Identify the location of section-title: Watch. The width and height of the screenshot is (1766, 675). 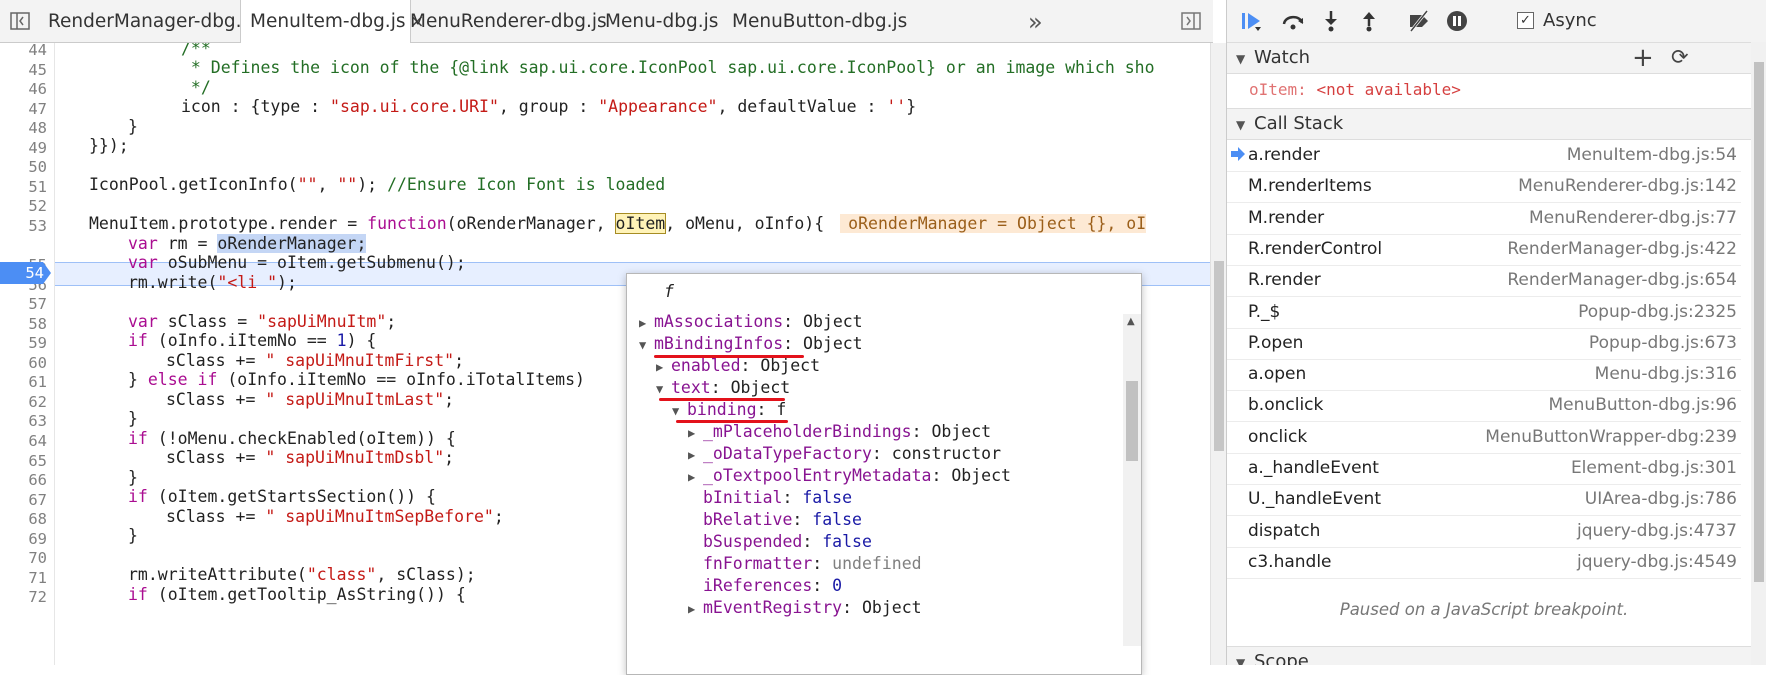
(1282, 57).